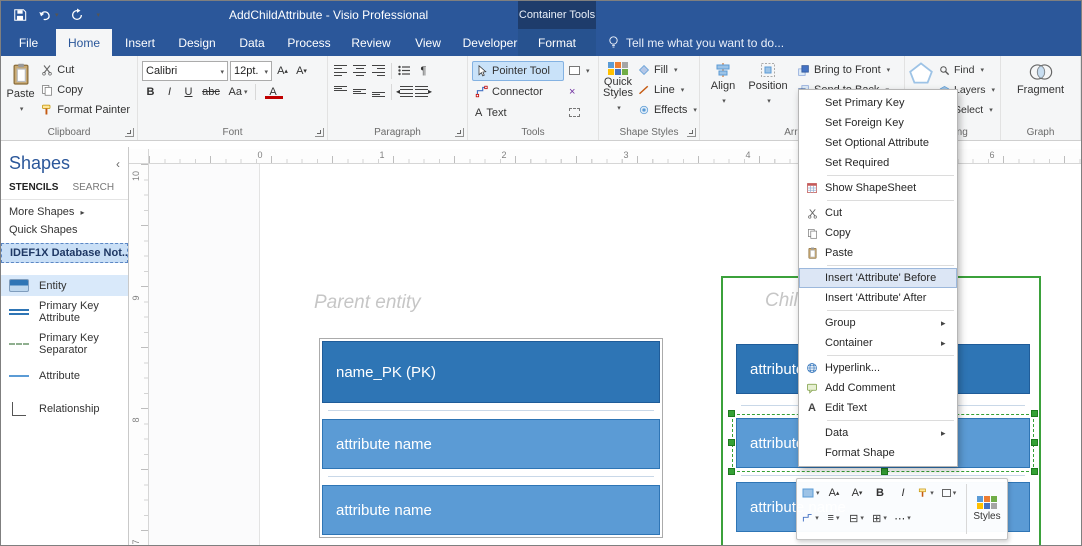  Describe the element at coordinates (878, 163) in the screenshot. I see `menu-item-set-required: Set Required` at that location.